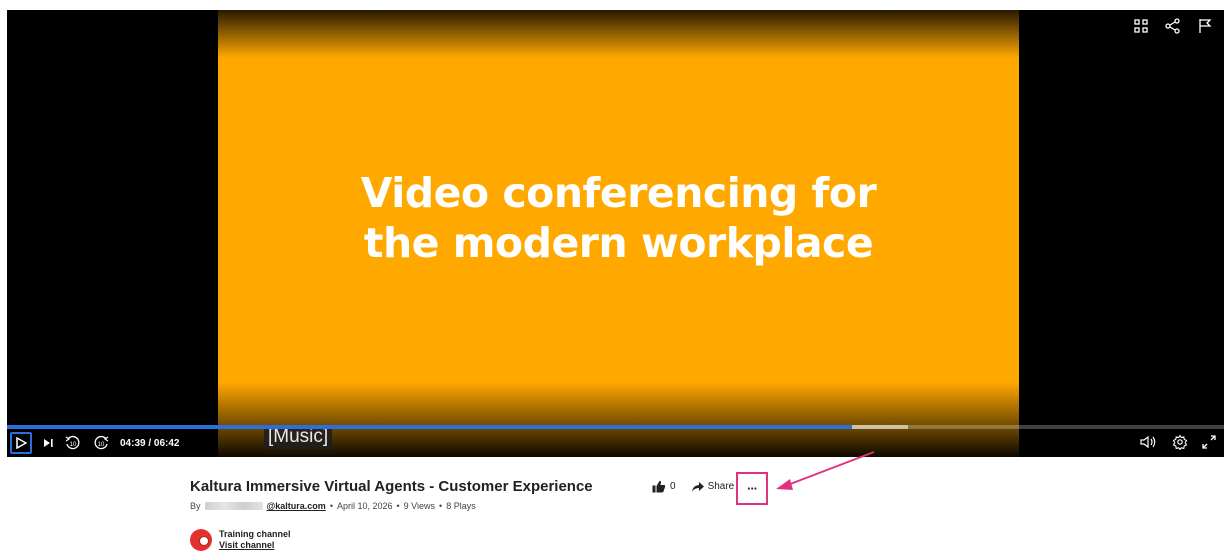  I want to click on top-shade, so click(615, 34).